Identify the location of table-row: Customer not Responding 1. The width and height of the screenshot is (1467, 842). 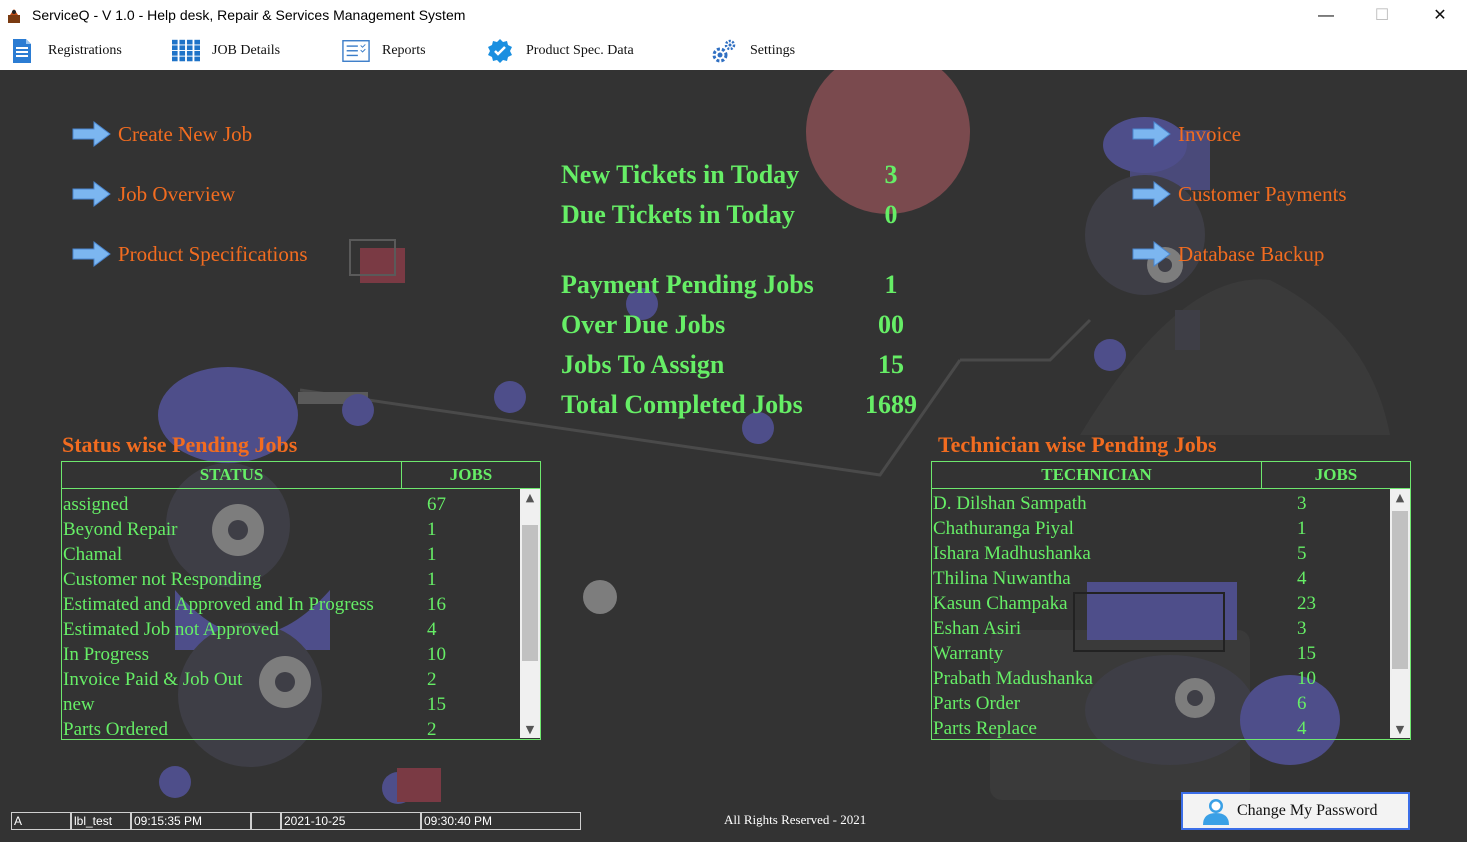
(301, 579).